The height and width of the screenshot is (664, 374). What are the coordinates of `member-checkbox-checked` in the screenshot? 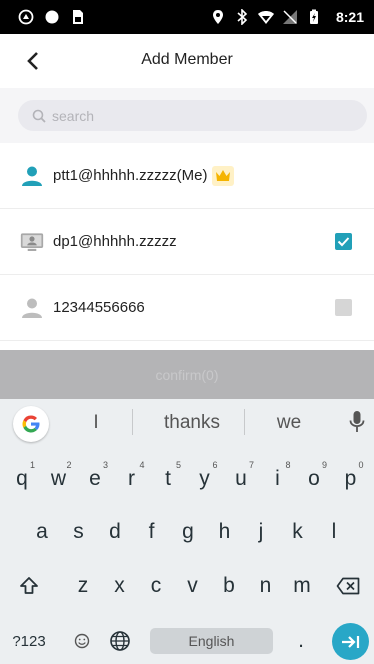 It's located at (343, 241).